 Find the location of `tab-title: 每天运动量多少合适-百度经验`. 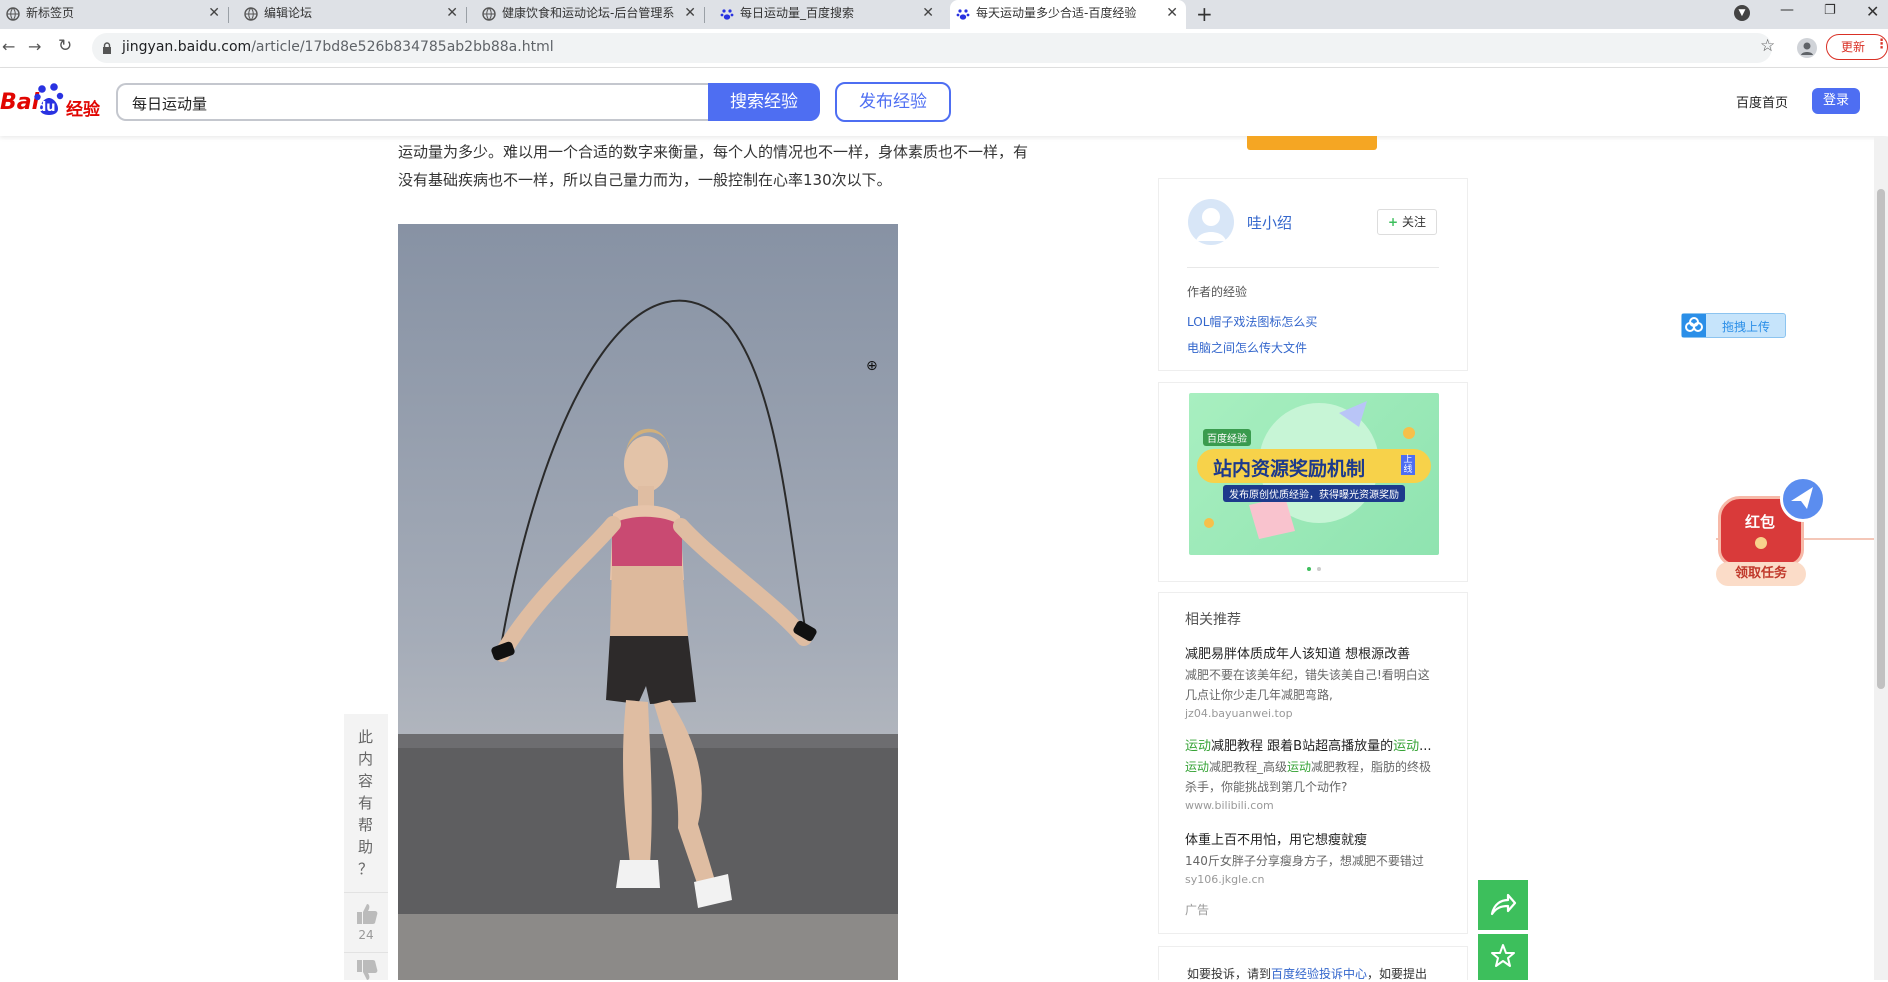

tab-title: 每天运动量多少合适-百度经验 is located at coordinates (1056, 13).